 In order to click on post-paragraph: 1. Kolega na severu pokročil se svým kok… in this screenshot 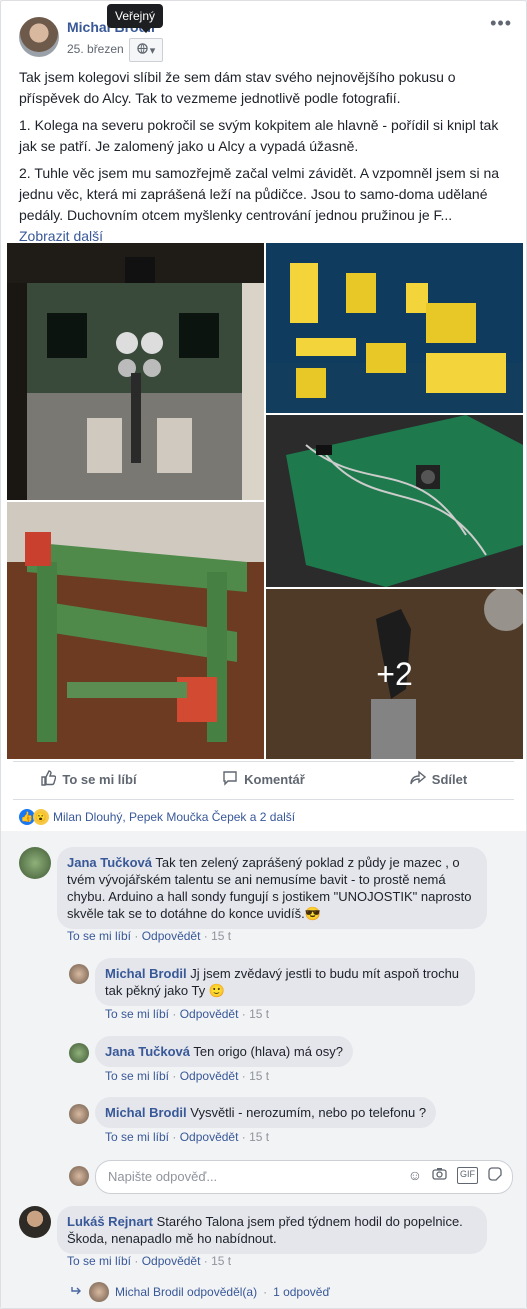, I will do `click(259, 135)`.